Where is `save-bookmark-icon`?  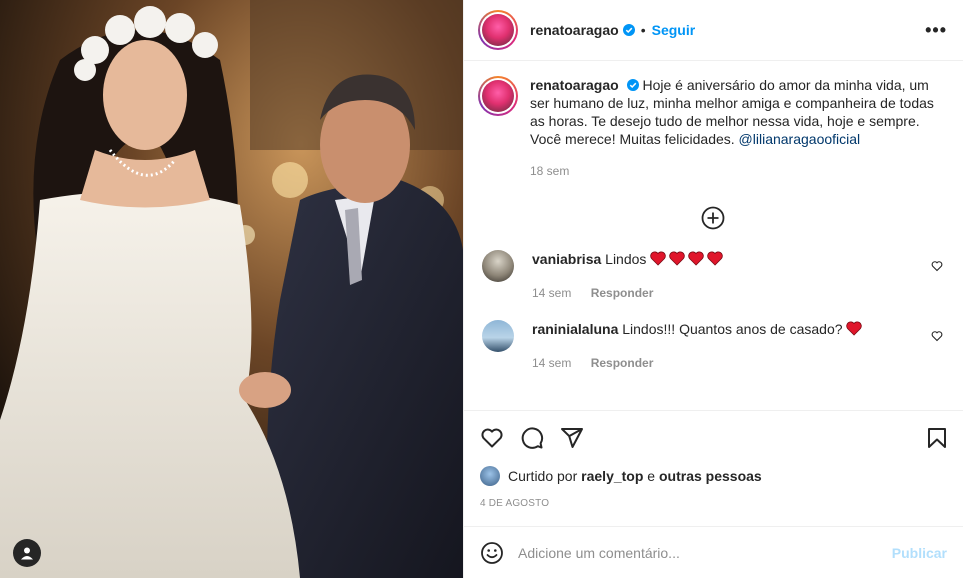
save-bookmark-icon is located at coordinates (937, 438).